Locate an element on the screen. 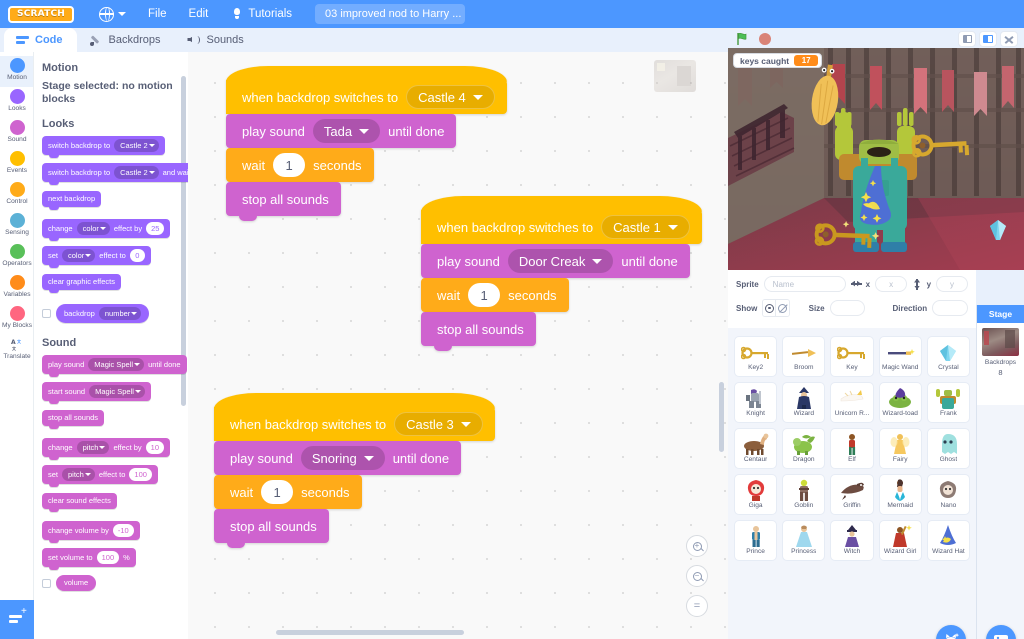 The image size is (1024, 639). category-control: Control is located at coordinates (16, 195).